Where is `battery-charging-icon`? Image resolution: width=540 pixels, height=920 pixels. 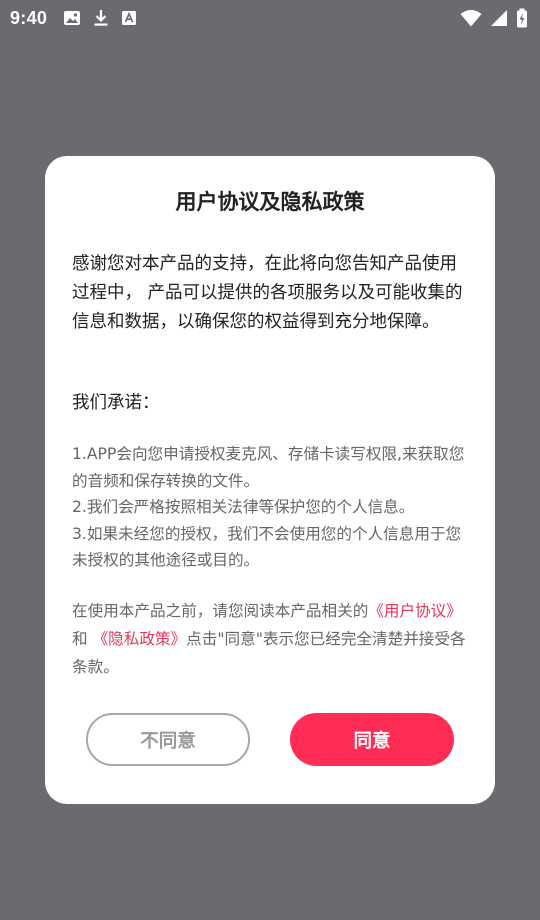 battery-charging-icon is located at coordinates (522, 18).